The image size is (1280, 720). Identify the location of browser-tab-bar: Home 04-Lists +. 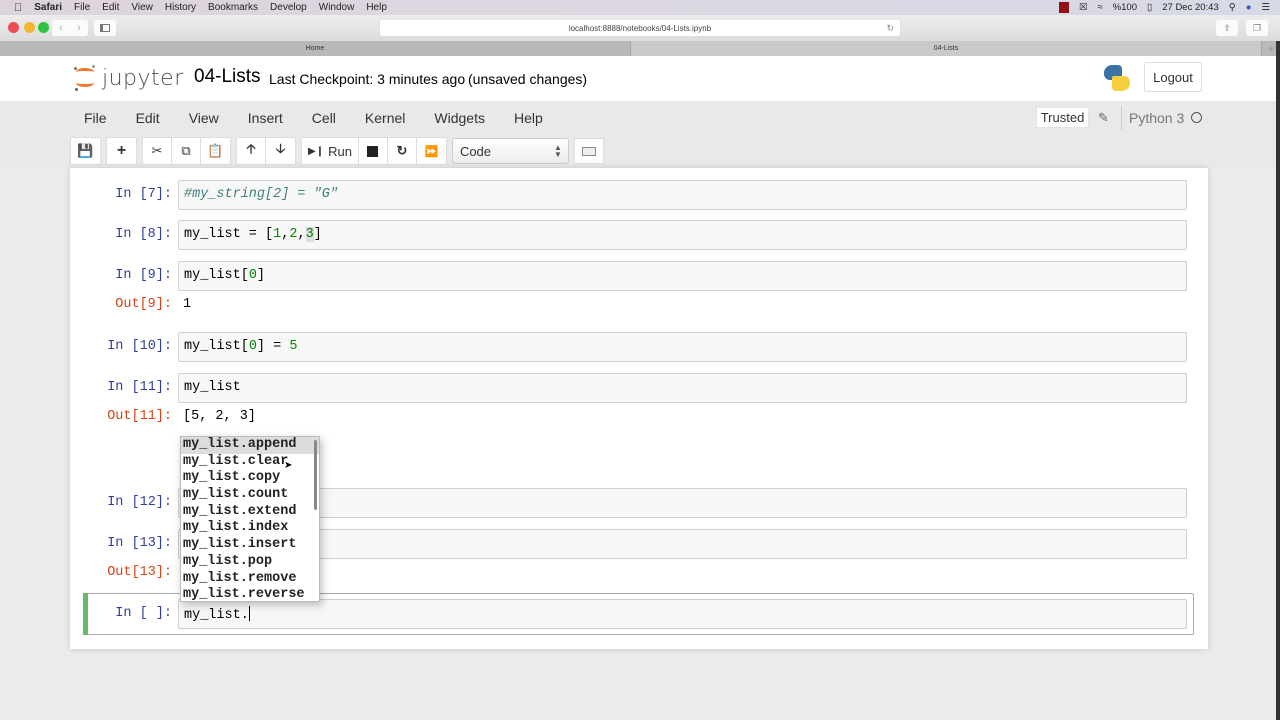
(640, 48).